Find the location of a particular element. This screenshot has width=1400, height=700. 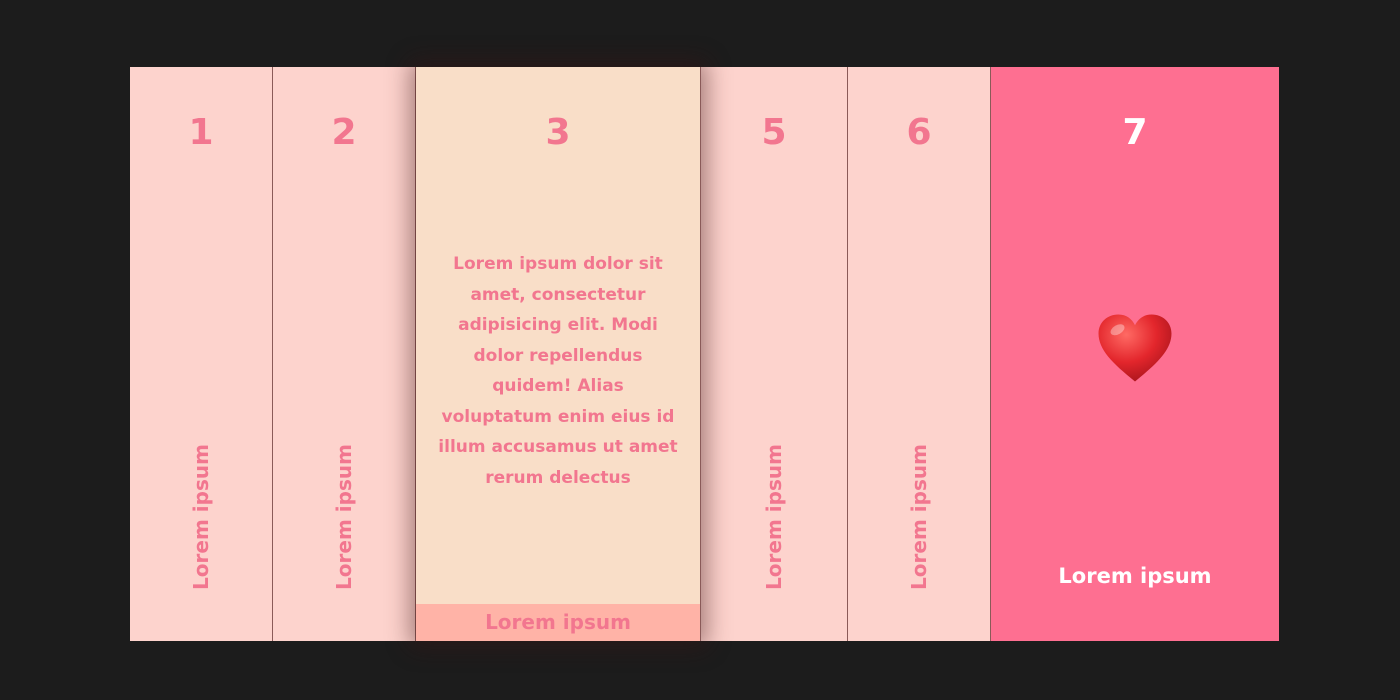

card-number: 7 is located at coordinates (1135, 132).